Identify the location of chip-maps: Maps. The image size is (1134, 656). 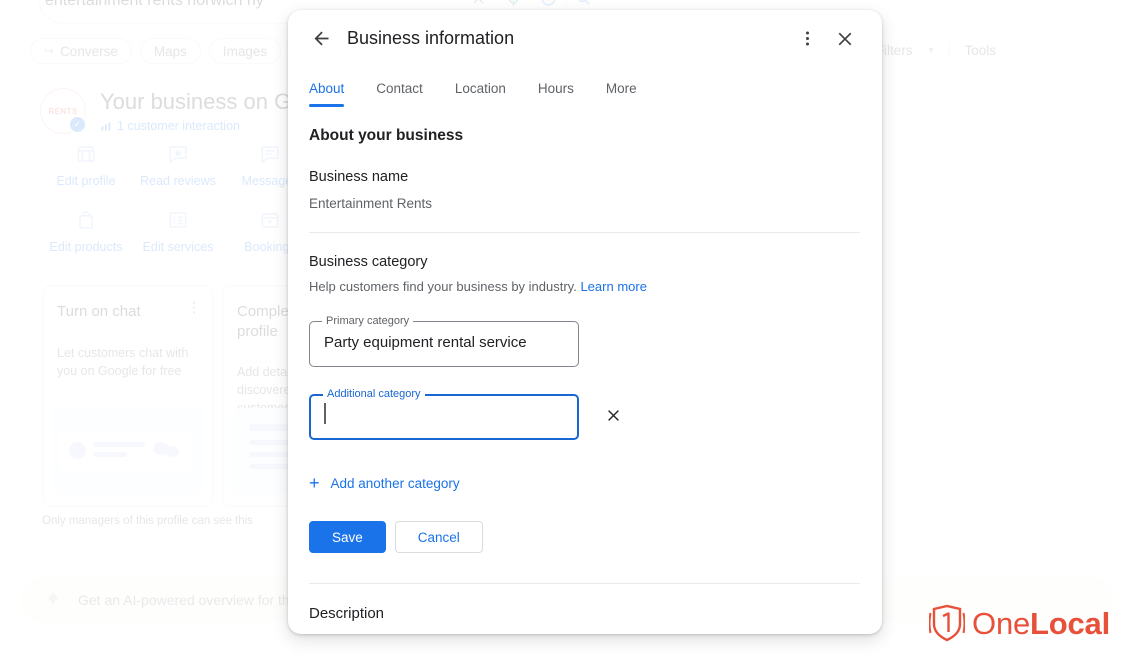
(170, 51).